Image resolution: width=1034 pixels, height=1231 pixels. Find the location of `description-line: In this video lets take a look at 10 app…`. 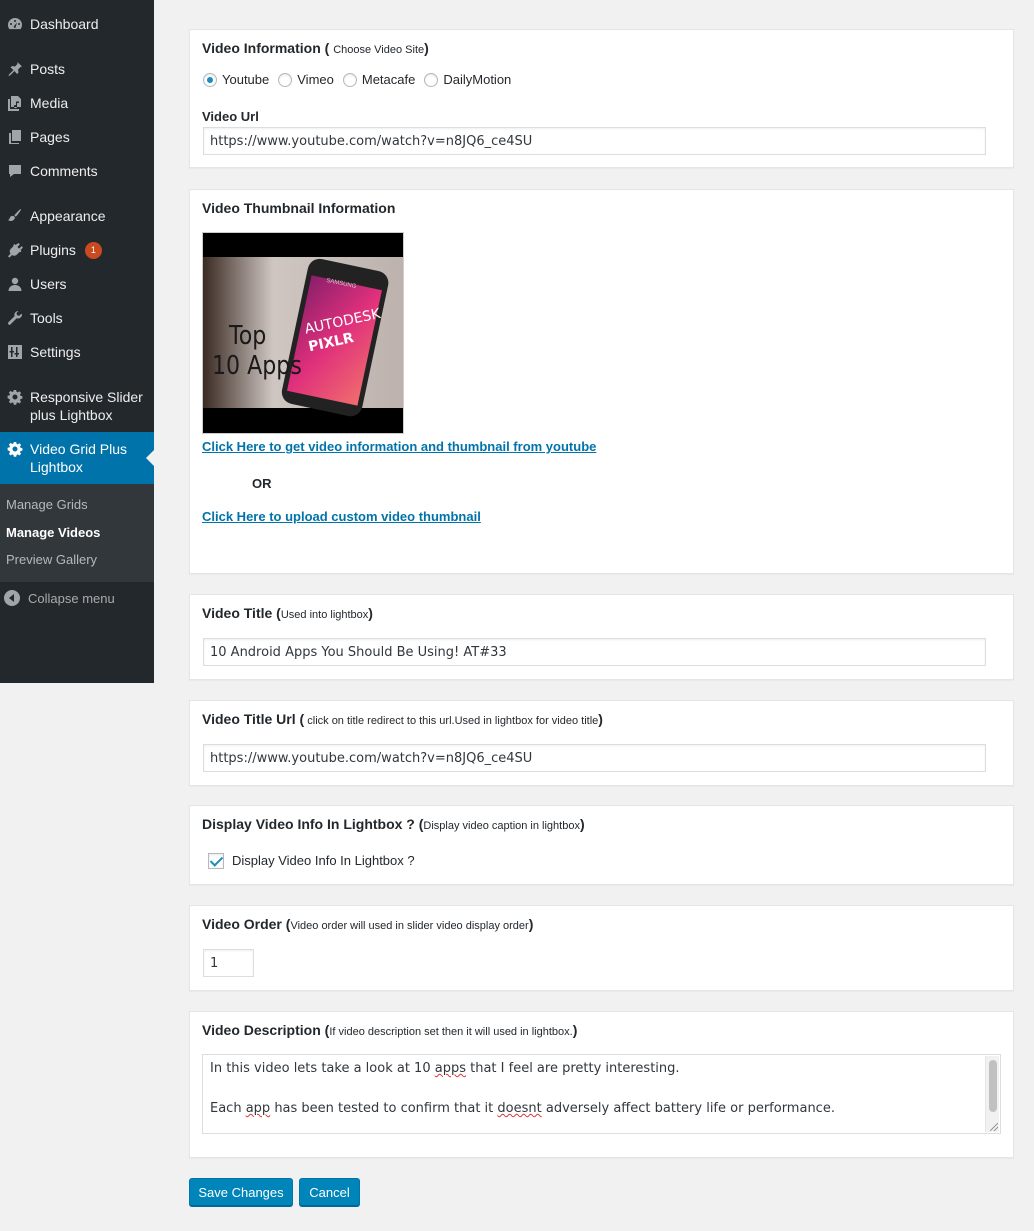

description-line: In this video lets take a look at 10 app… is located at coordinates (593, 1069).